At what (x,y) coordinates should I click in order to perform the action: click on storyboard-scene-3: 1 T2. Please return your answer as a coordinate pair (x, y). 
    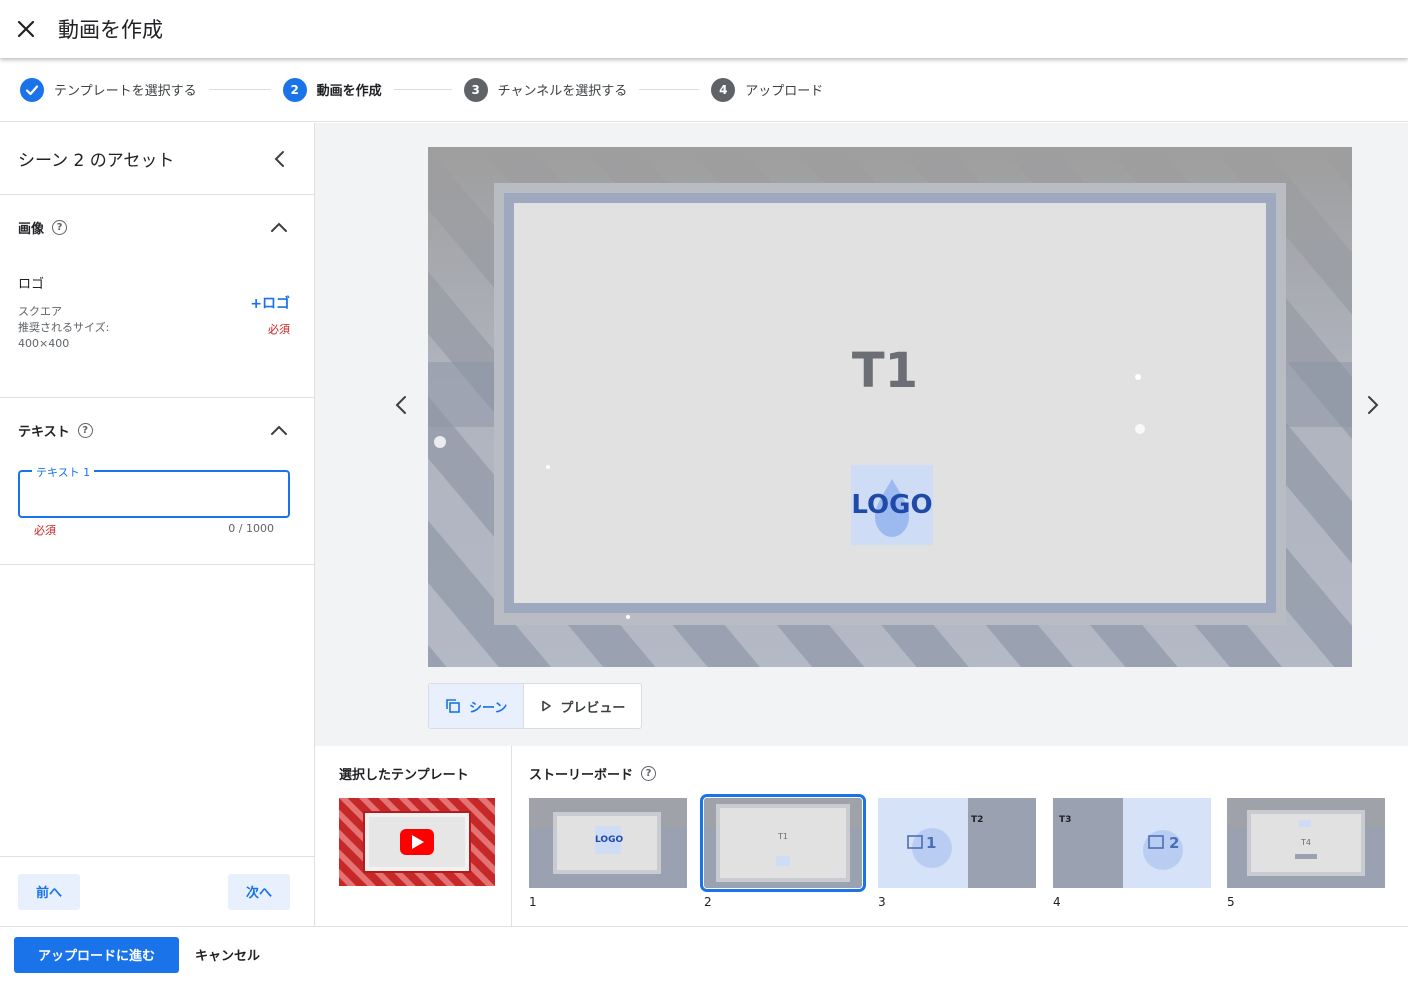
    Looking at the image, I should click on (957, 843).